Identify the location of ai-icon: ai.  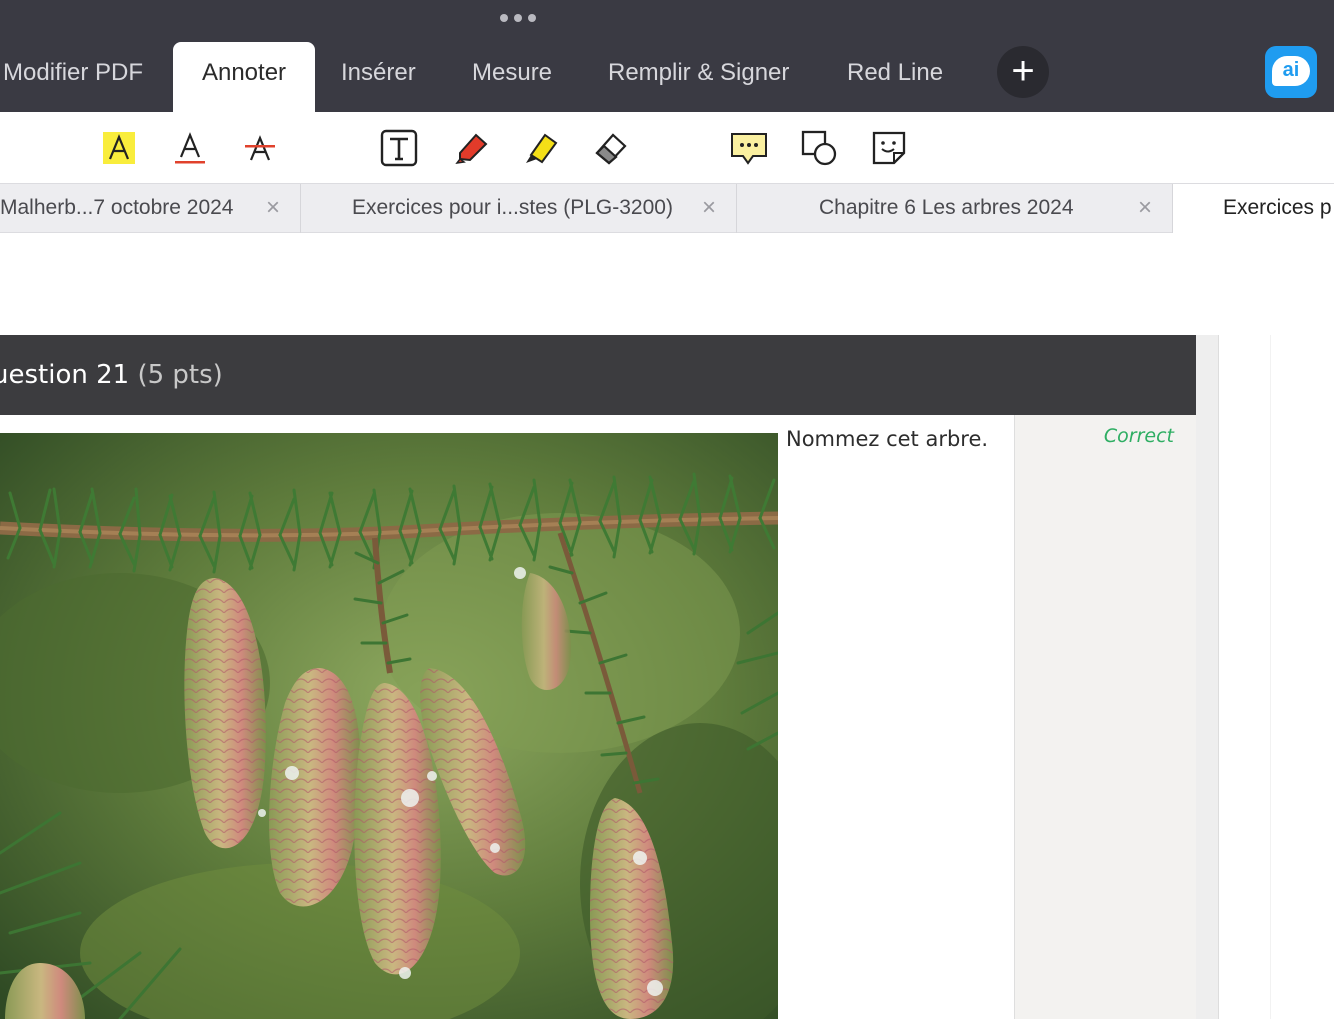
(1291, 71).